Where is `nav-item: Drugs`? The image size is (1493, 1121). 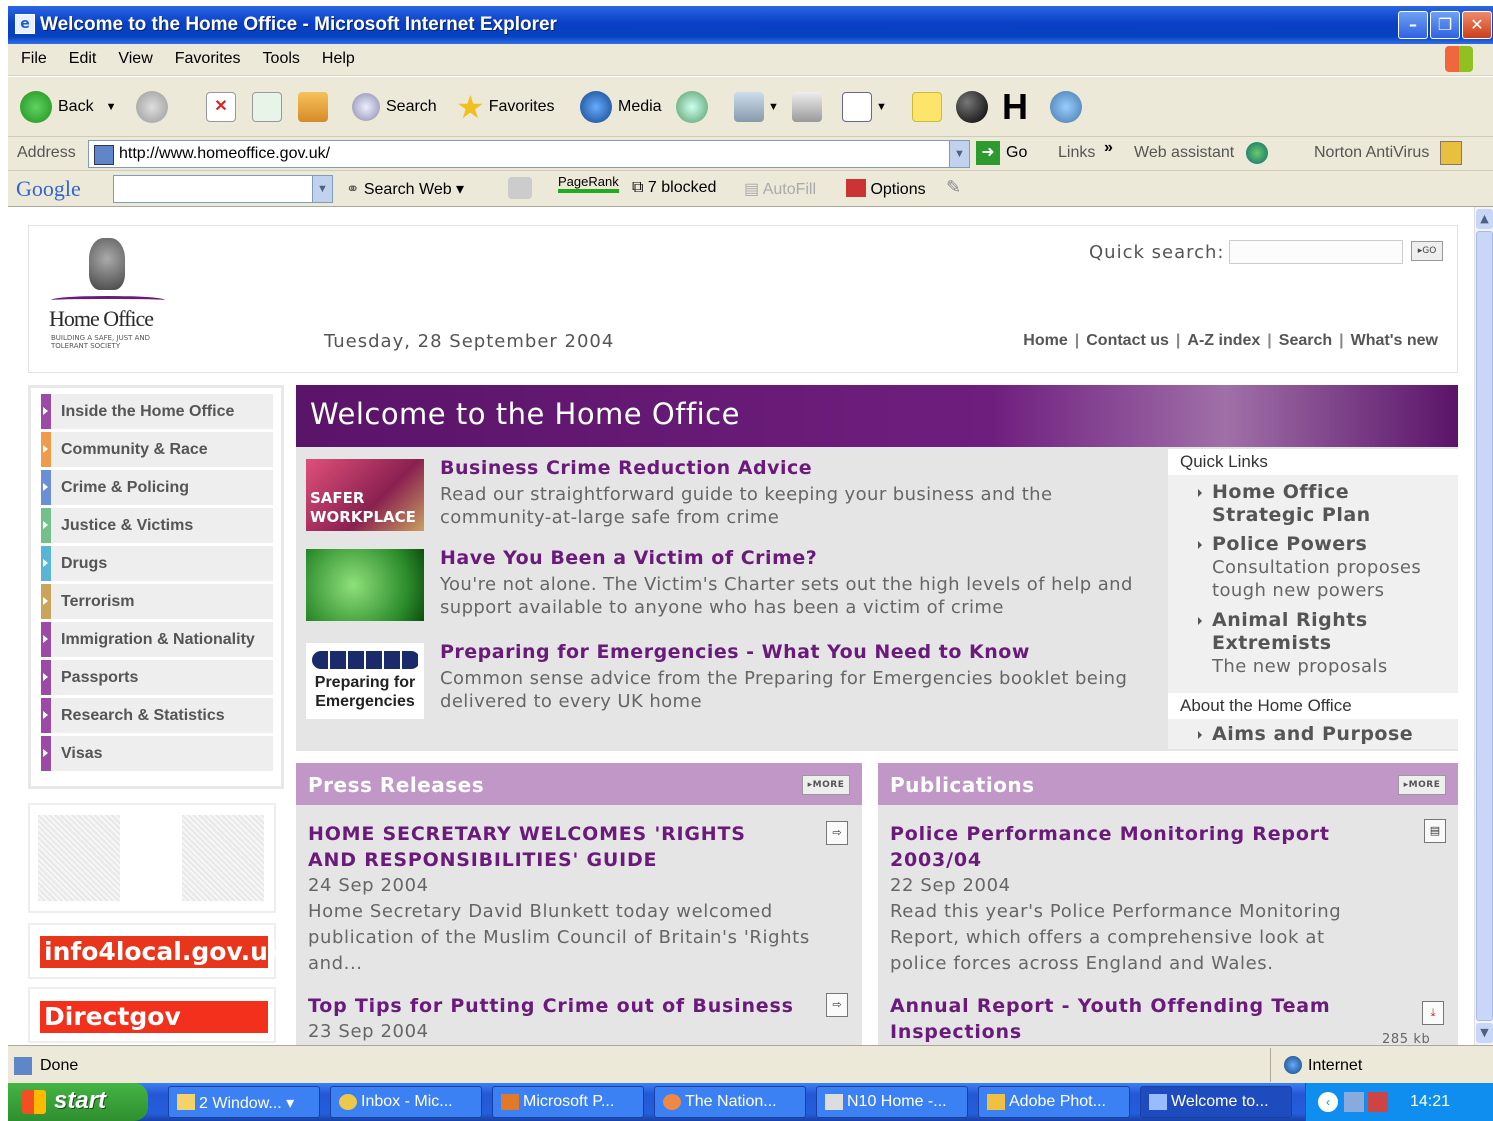 nav-item: Drugs is located at coordinates (157, 563).